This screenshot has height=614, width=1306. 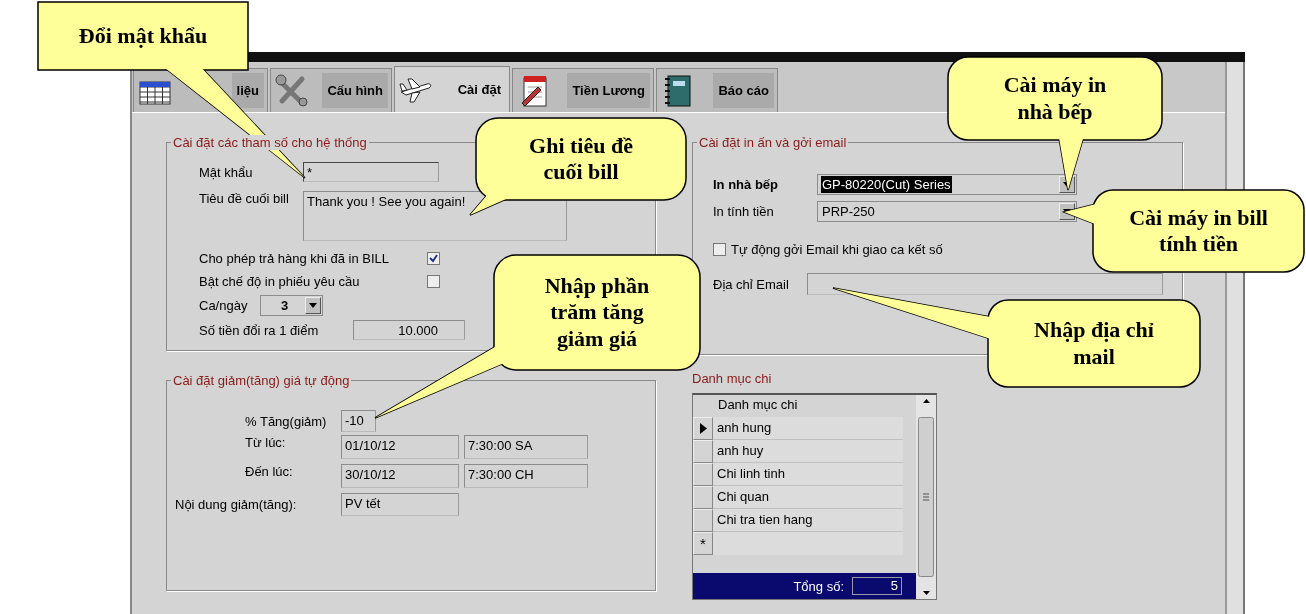 What do you see at coordinates (877, 586) in the screenshot?
I see `total-field: 5` at bounding box center [877, 586].